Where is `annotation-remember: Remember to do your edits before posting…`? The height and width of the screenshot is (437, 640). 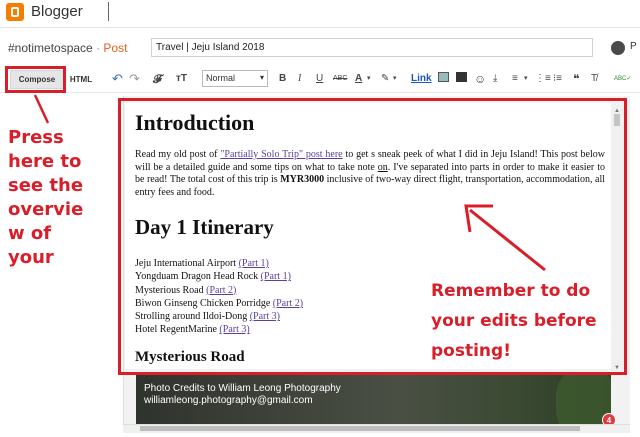
annotation-remember: Remember to do your edits before posting… is located at coordinates (514, 321).